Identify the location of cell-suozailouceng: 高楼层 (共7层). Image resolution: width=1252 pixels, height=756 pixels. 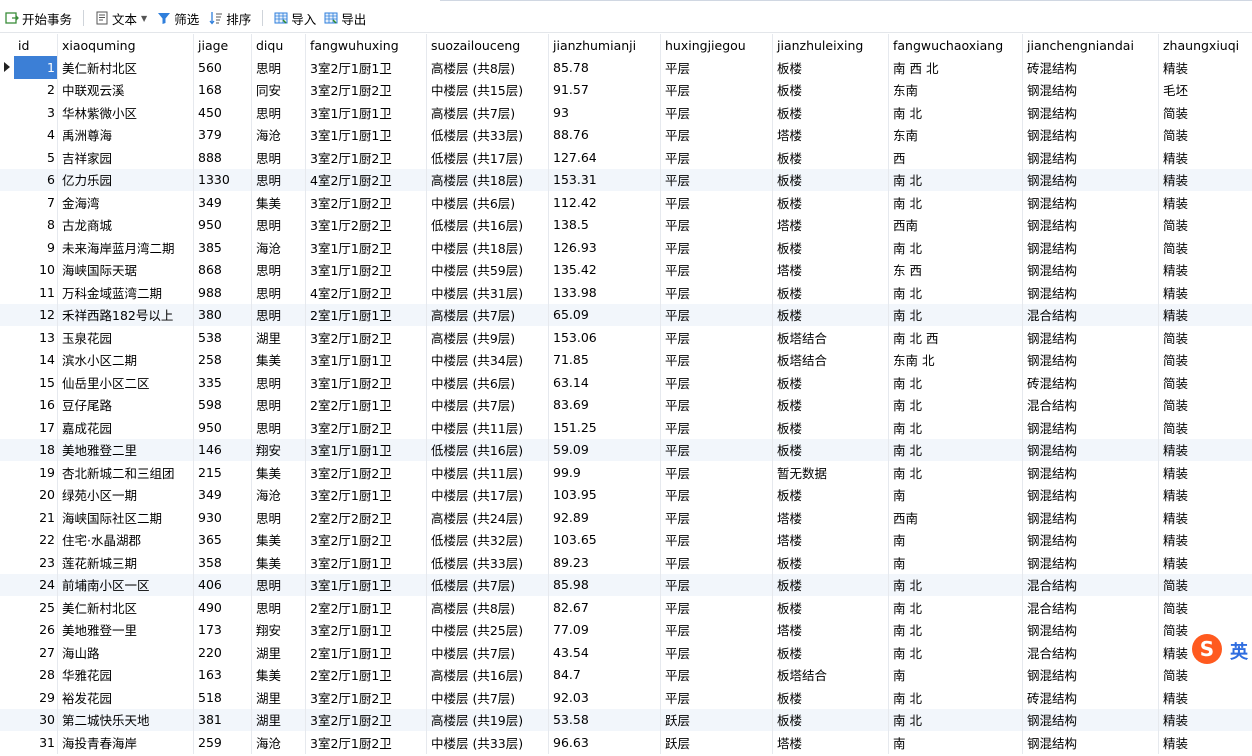
(488, 314).